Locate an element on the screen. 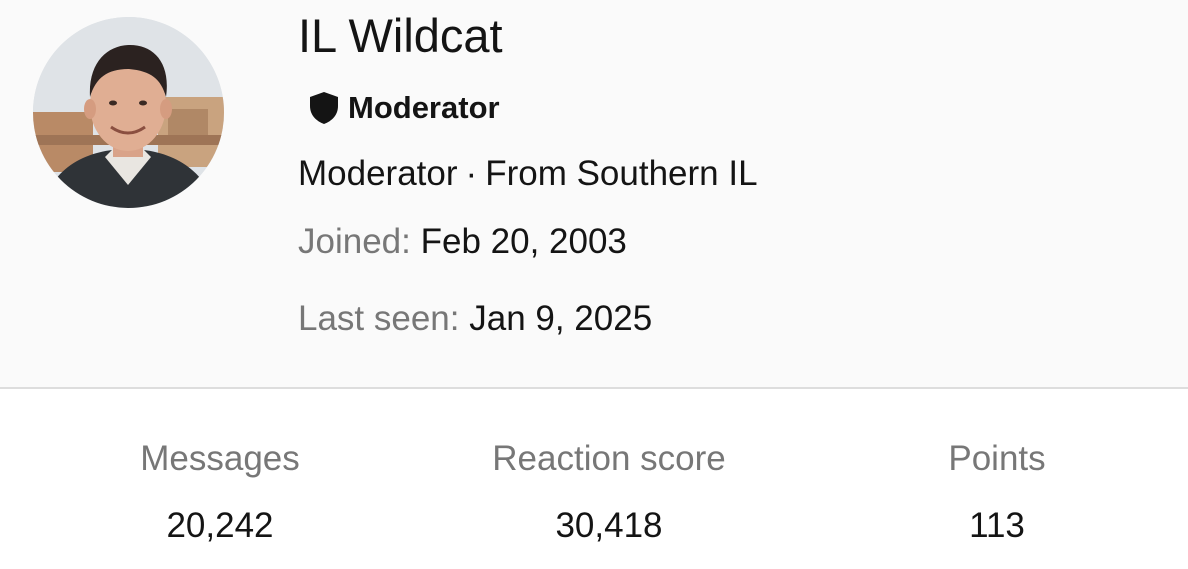 This screenshot has width=1188, height=569. user-tagline: Moderator · From Southern IL is located at coordinates (528, 174).